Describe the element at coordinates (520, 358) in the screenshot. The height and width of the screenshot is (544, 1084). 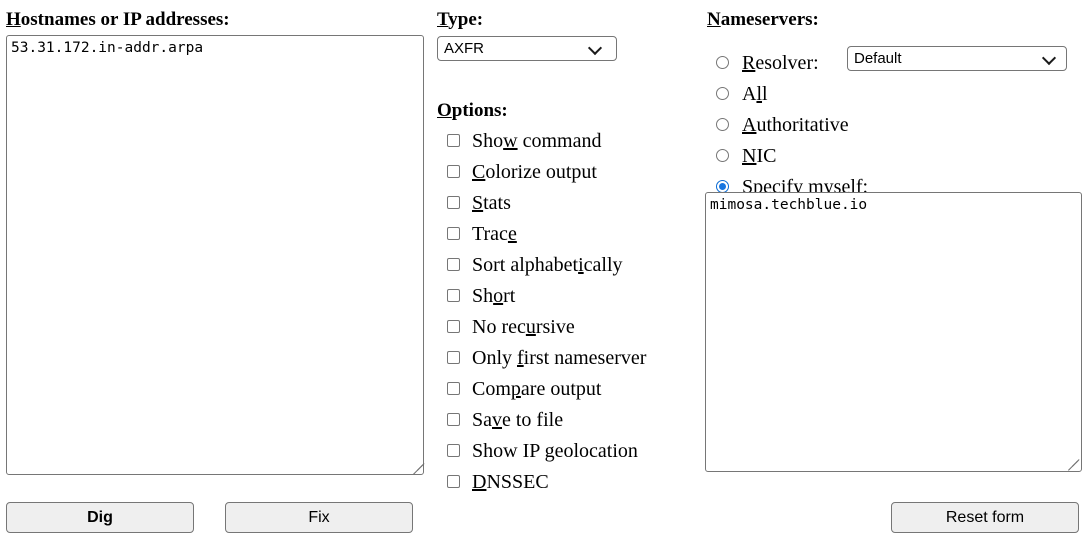
I see `option-label-accesskey: f` at that location.